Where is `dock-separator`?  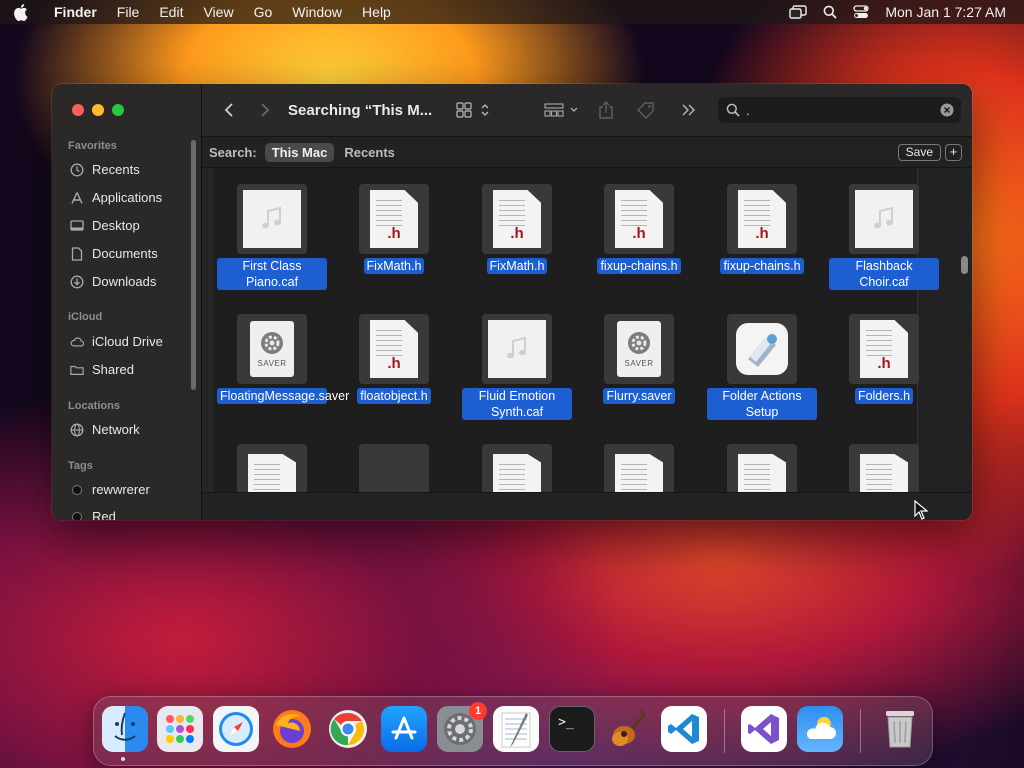
dock-separator is located at coordinates (724, 731).